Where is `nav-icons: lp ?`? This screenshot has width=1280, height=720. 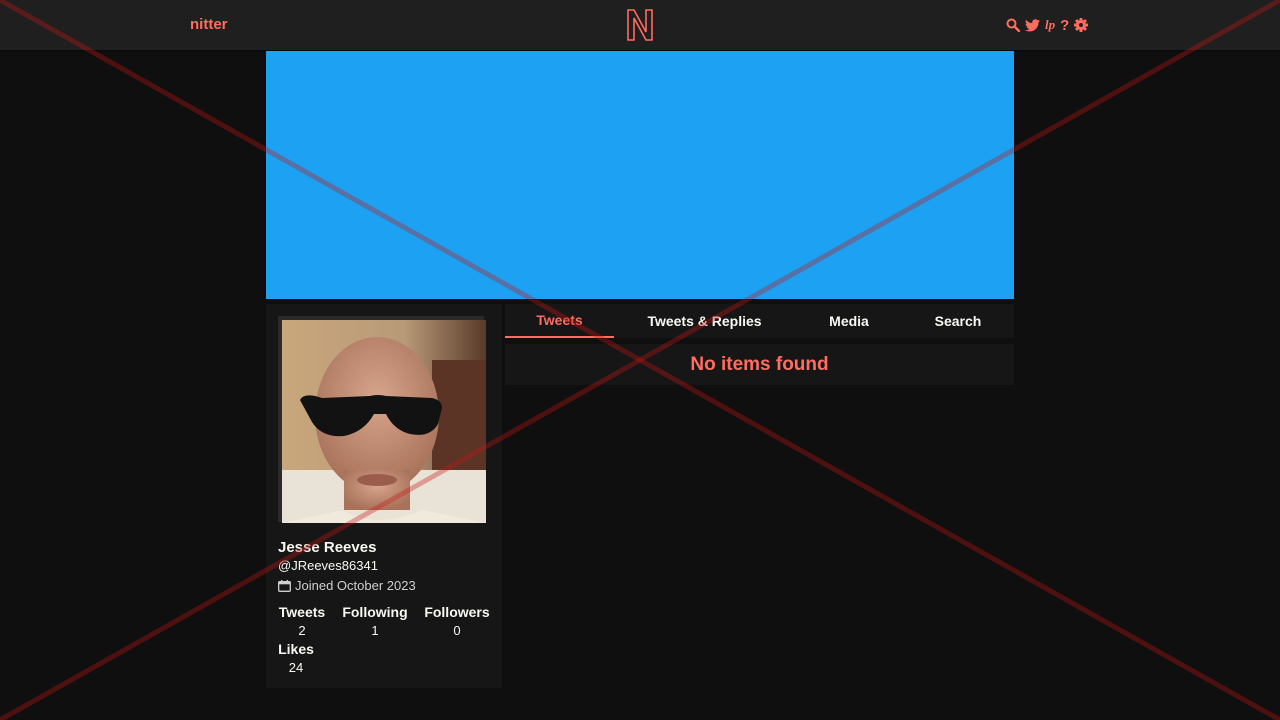 nav-icons: lp ? is located at coordinates (1047, 25).